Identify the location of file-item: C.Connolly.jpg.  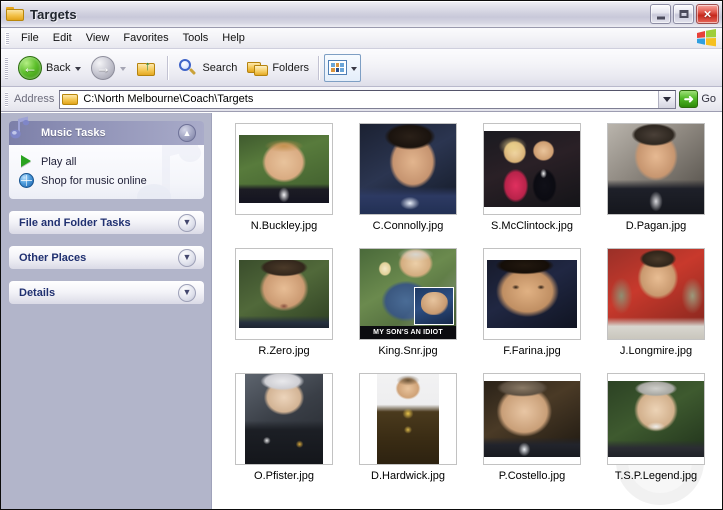
(408, 185).